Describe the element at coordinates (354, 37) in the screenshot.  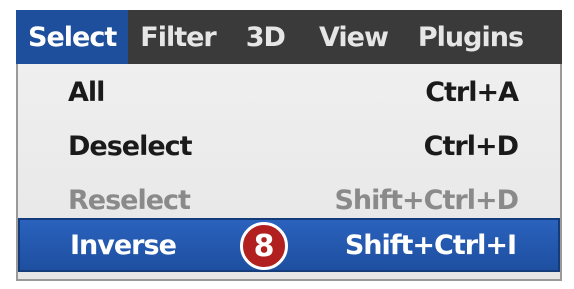
I see `menu-view: View` at that location.